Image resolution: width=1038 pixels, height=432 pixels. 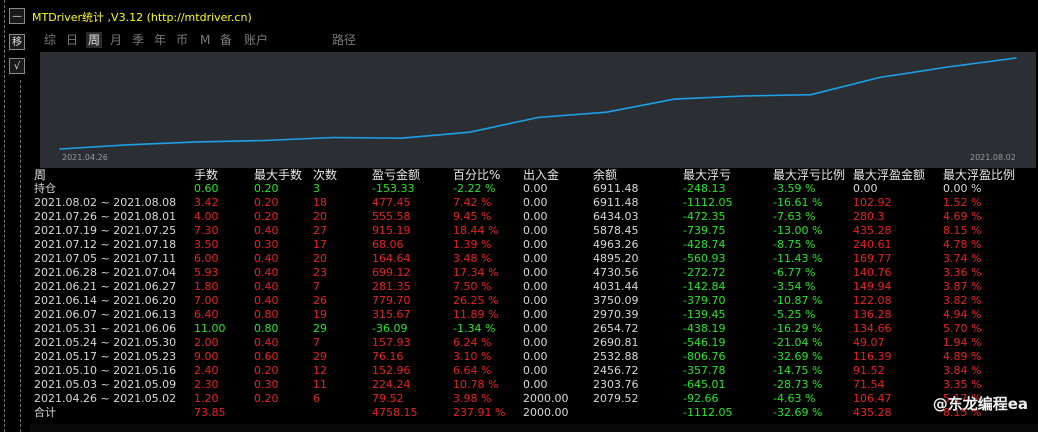 What do you see at coordinates (320, 356) in the screenshot?
I see `table-cell: 29` at bounding box center [320, 356].